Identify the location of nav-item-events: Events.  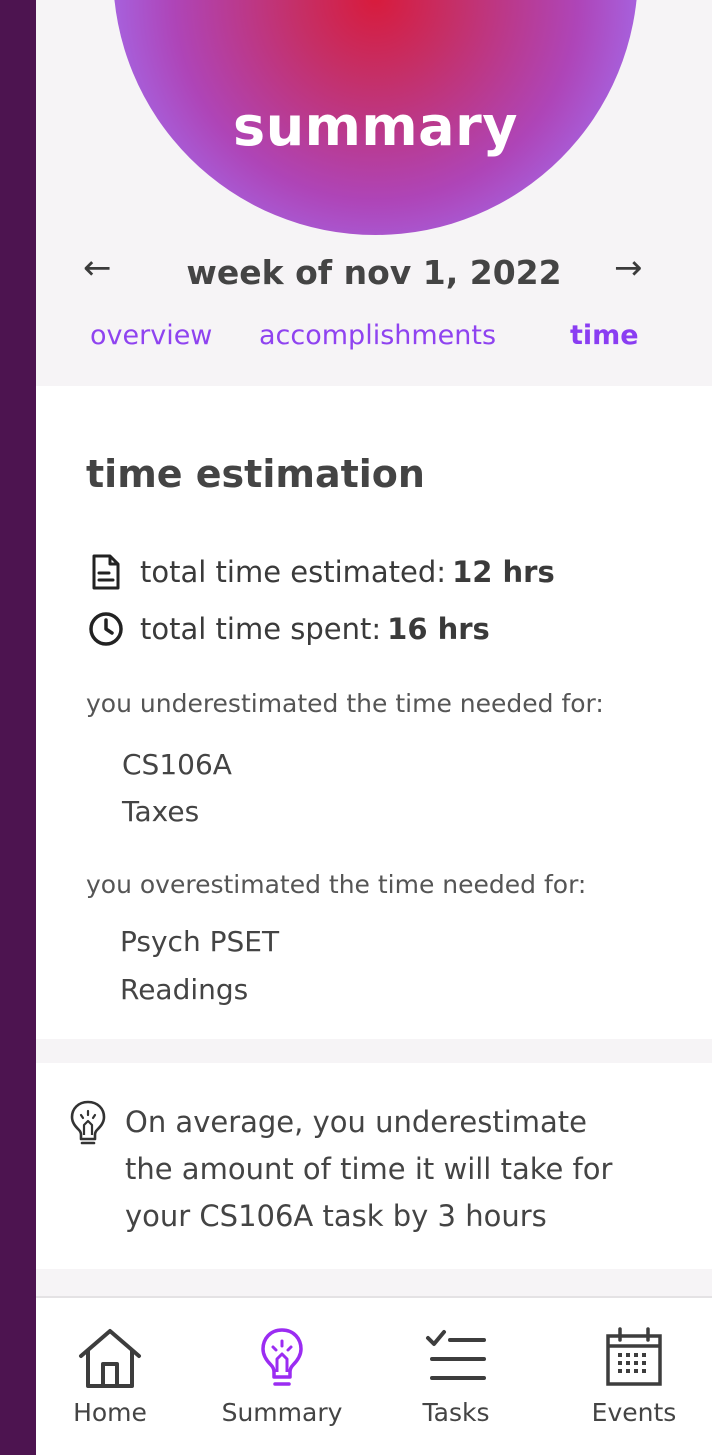
(634, 1376).